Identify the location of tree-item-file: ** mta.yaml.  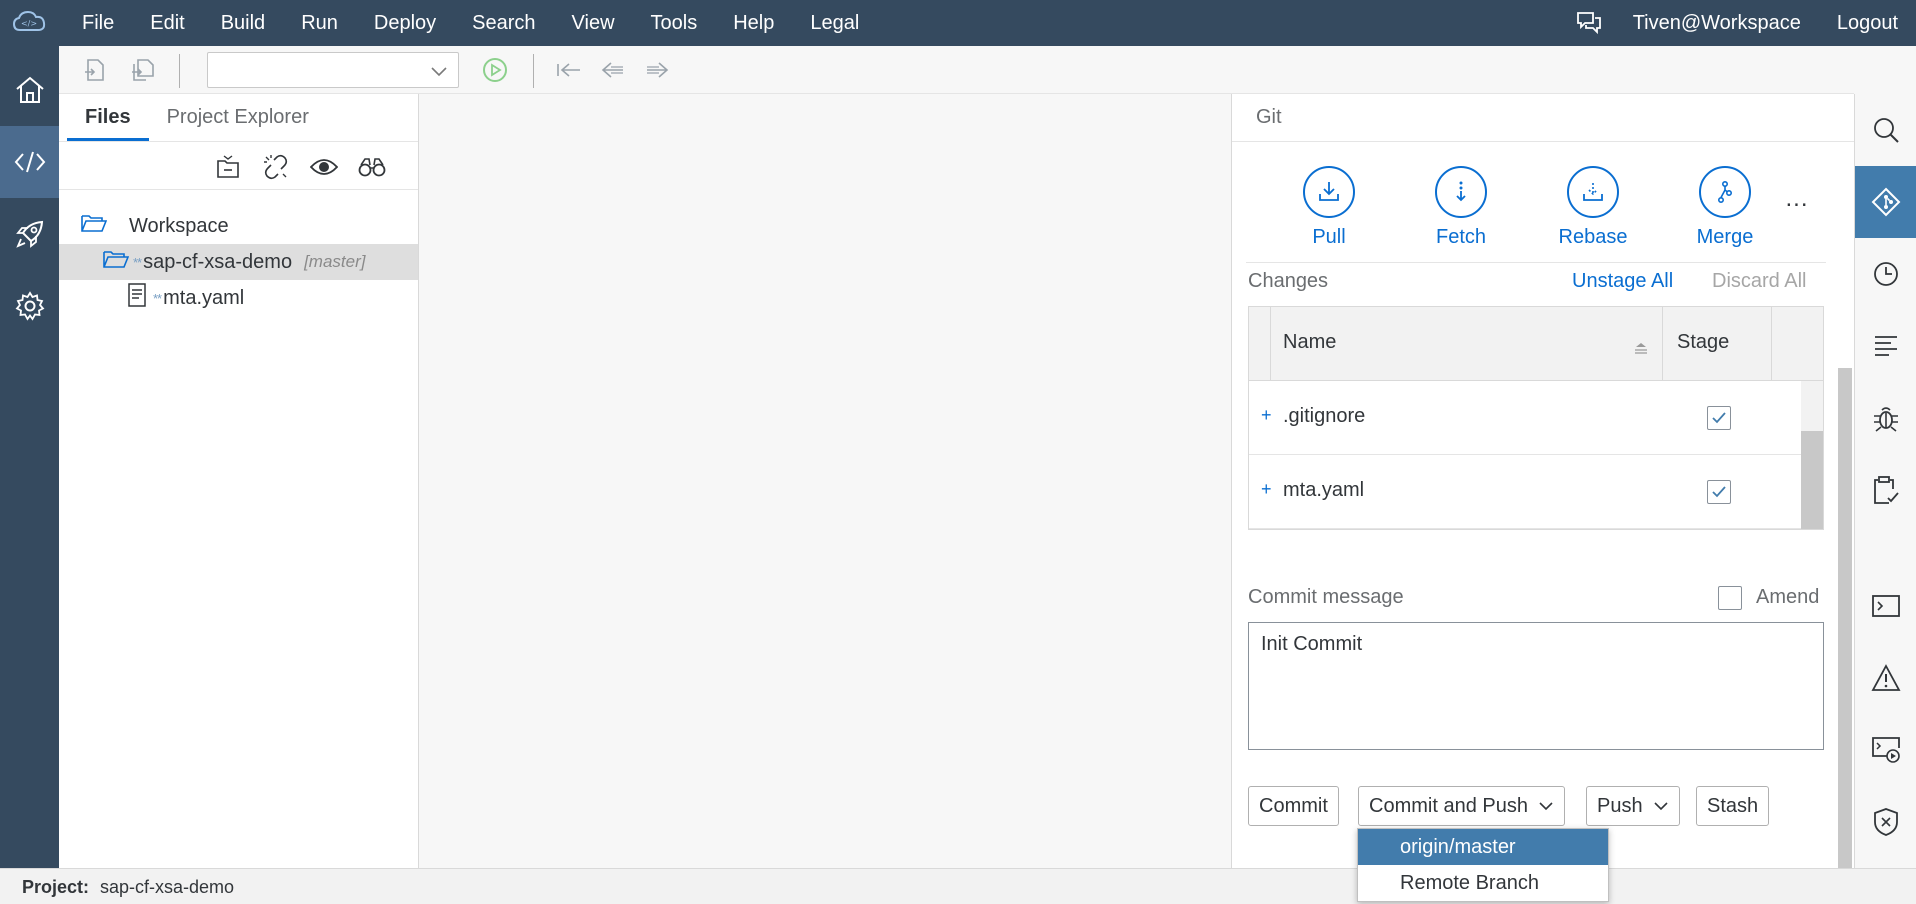
(238, 298).